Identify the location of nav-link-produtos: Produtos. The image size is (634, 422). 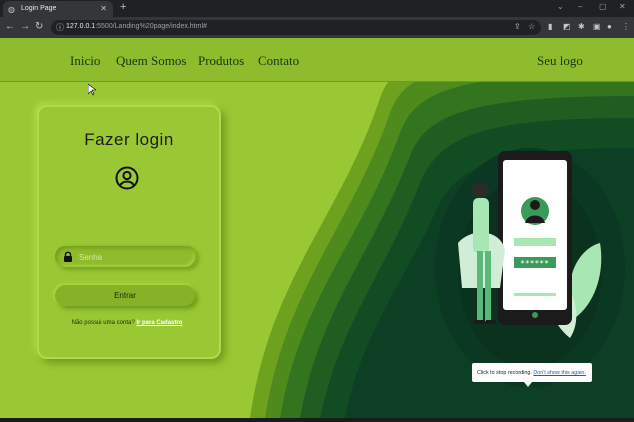
(221, 61).